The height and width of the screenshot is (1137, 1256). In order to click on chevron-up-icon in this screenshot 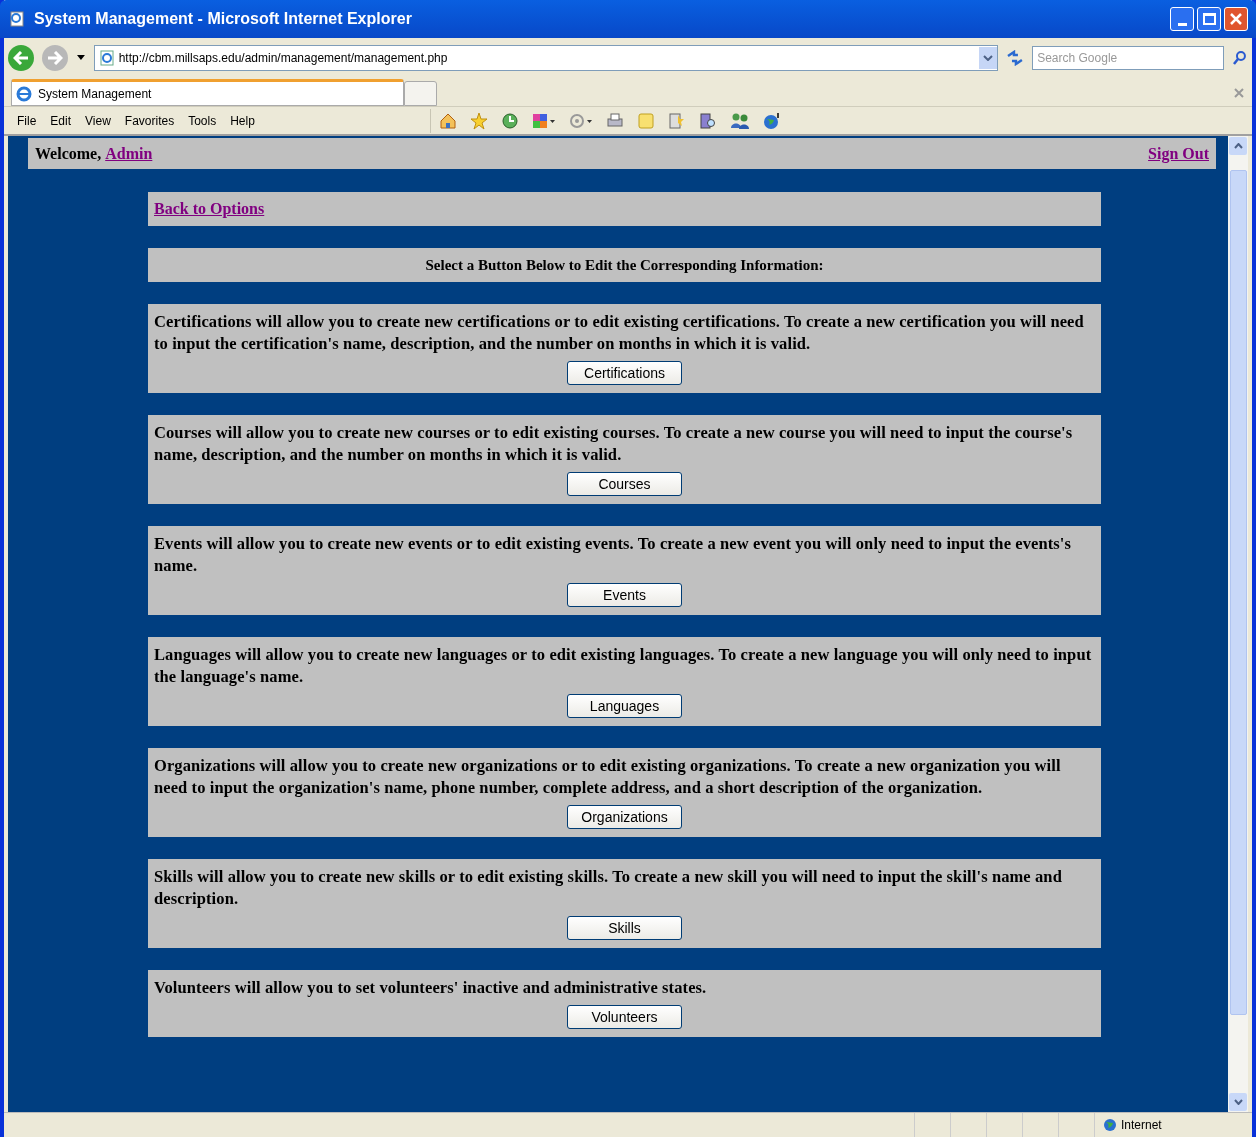, I will do `click(1238, 146)`.